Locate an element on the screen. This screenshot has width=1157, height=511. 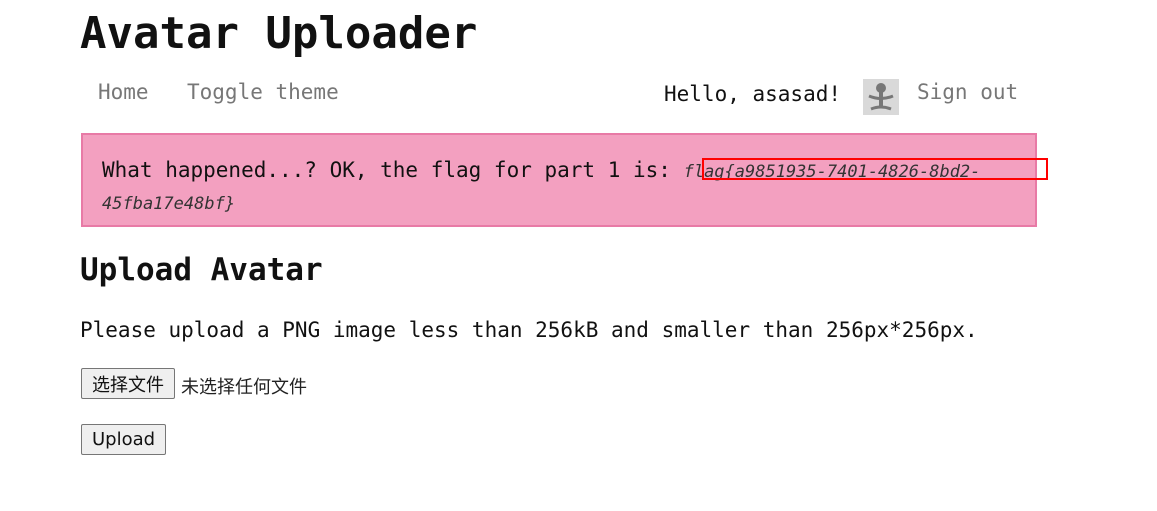
flag-highlight-box is located at coordinates (875, 169).